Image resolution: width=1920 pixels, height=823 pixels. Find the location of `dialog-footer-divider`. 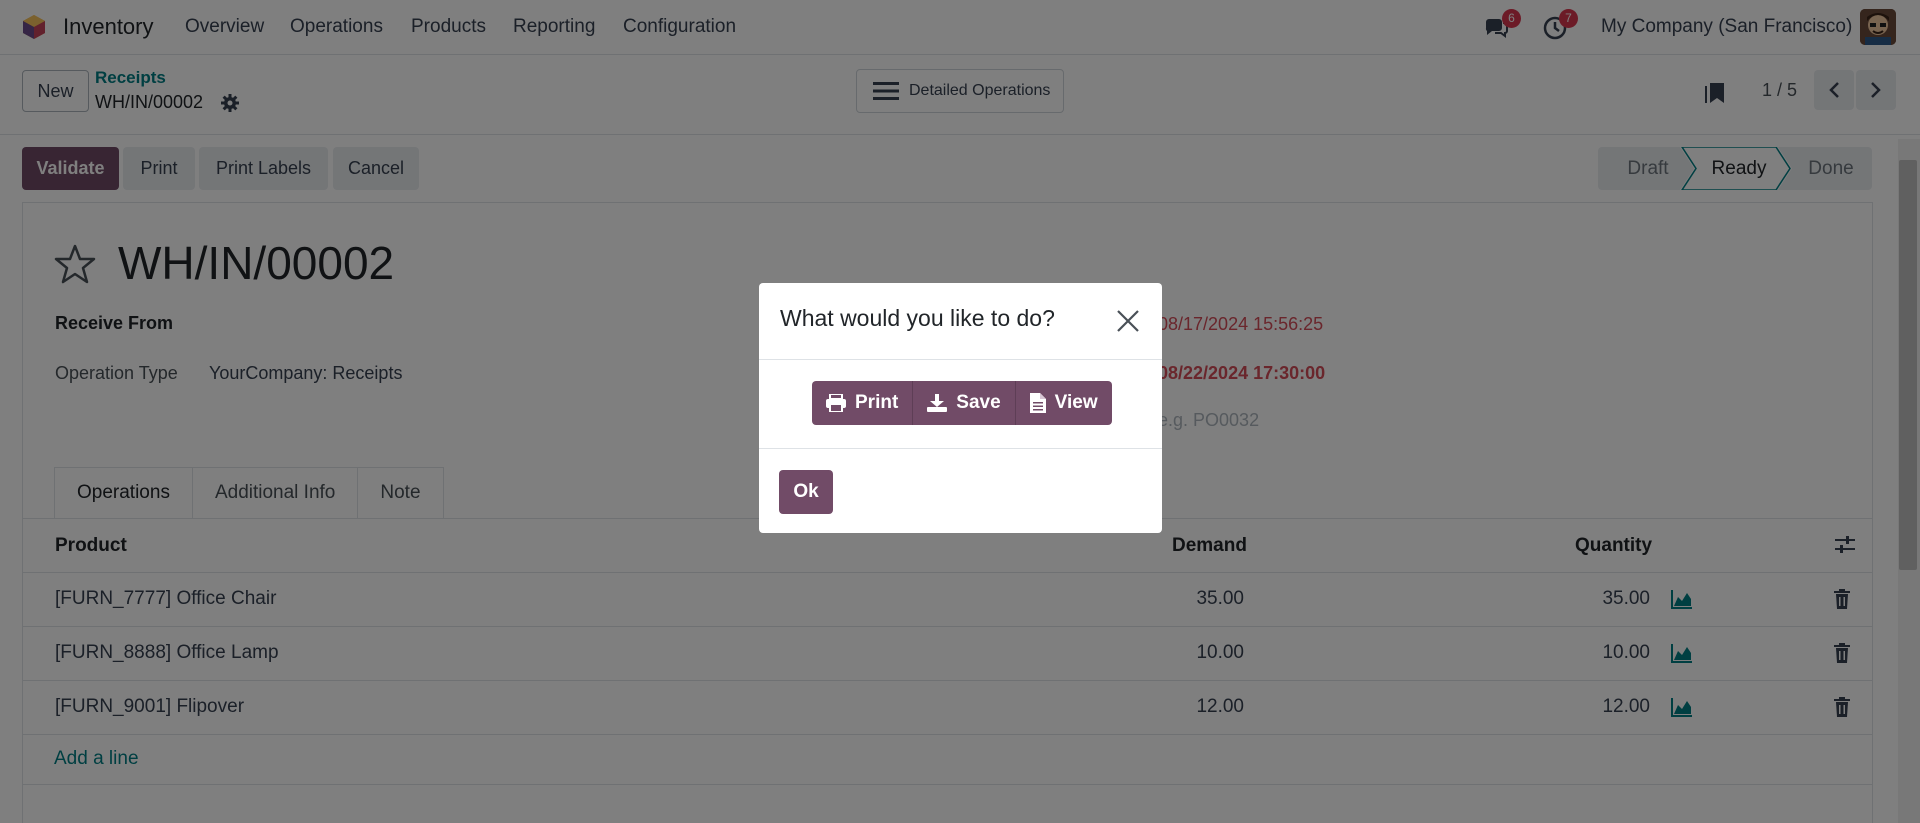

dialog-footer-divider is located at coordinates (960, 448).